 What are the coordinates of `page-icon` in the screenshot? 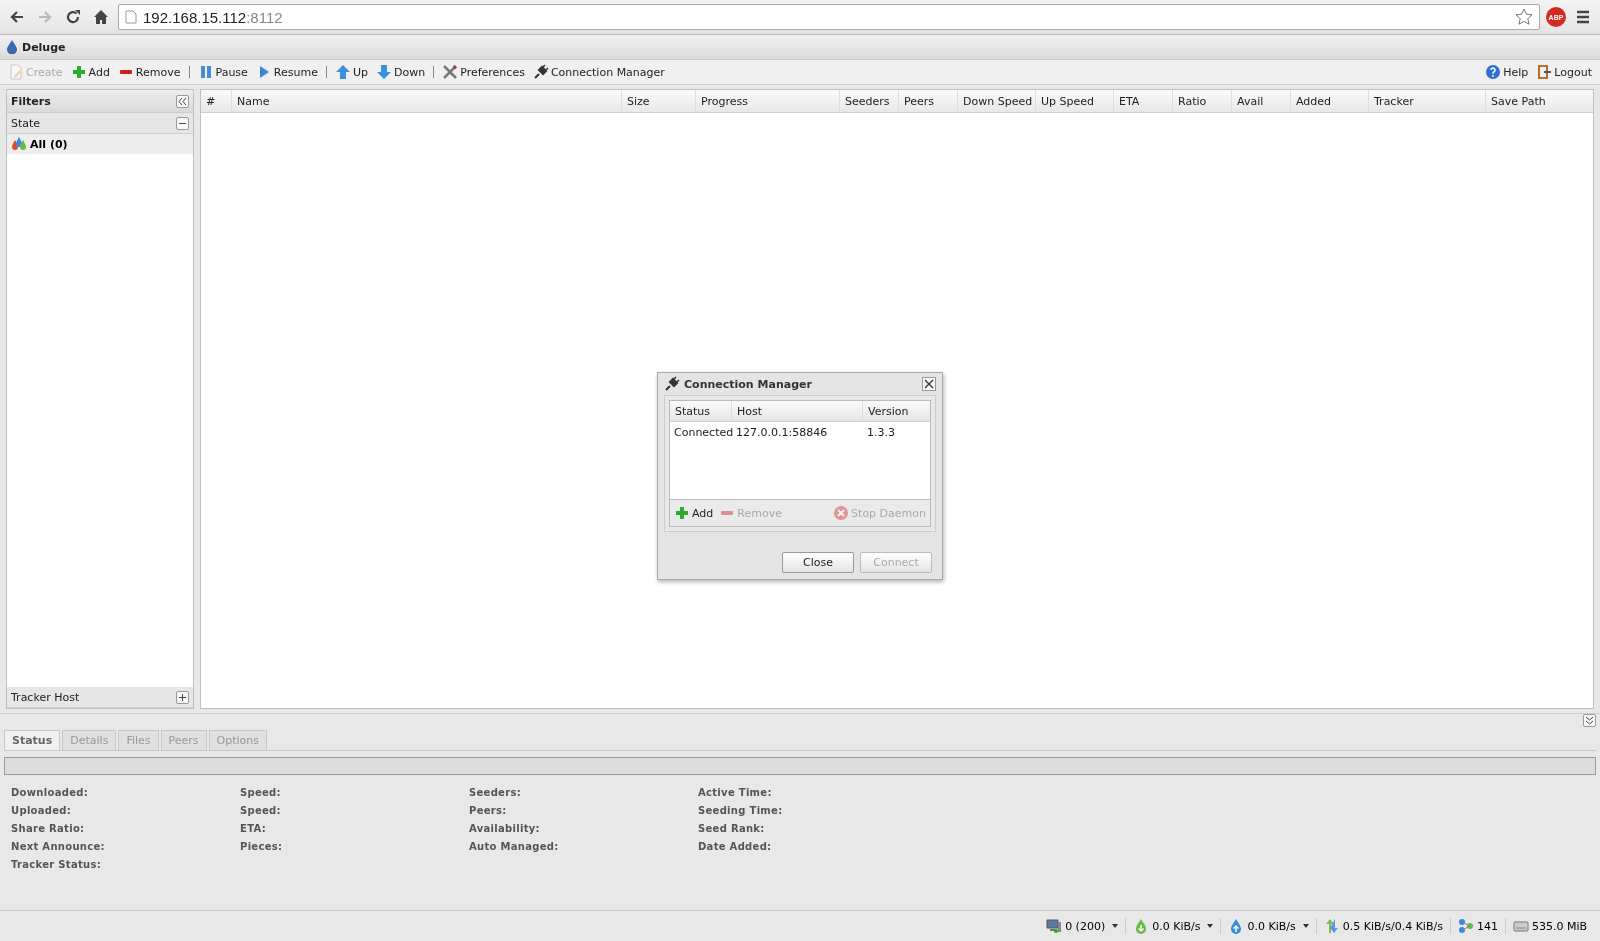 It's located at (131, 17).